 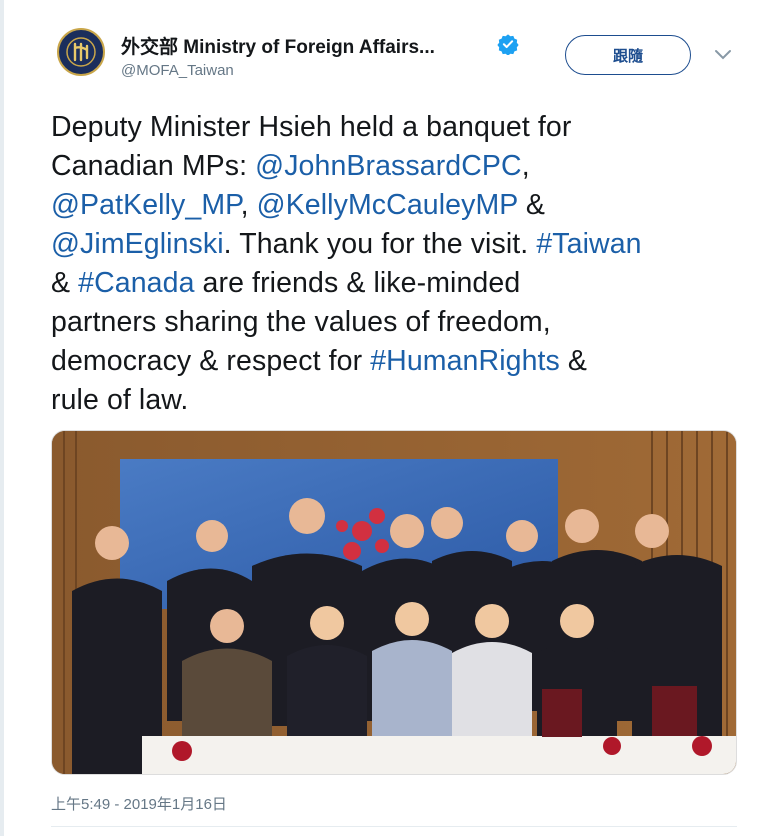 What do you see at coordinates (2, 418) in the screenshot?
I see `window-edge` at bounding box center [2, 418].